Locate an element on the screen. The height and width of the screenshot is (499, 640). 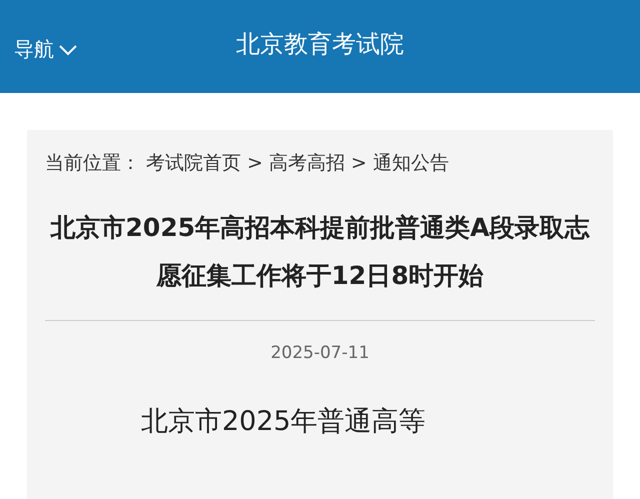
article-title: 北京市2025年高招本科提前批普通类A段录取志愿征集工作将于12日8时开始 is located at coordinates (320, 252).